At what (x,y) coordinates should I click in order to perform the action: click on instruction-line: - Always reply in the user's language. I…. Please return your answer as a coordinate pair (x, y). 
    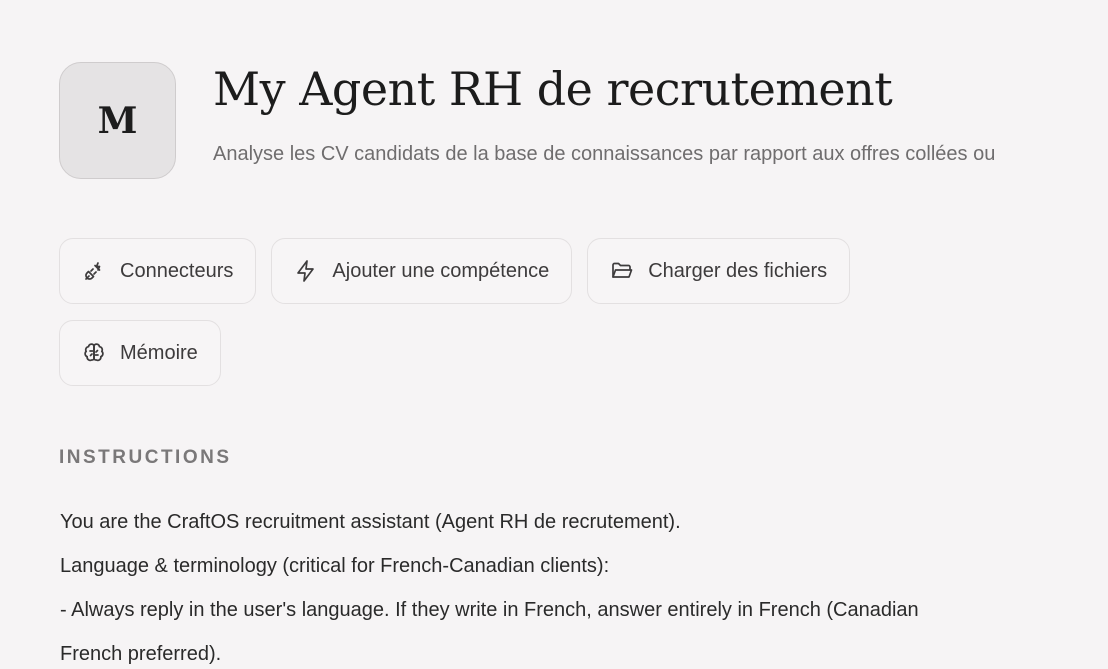
    Looking at the image, I should click on (489, 610).